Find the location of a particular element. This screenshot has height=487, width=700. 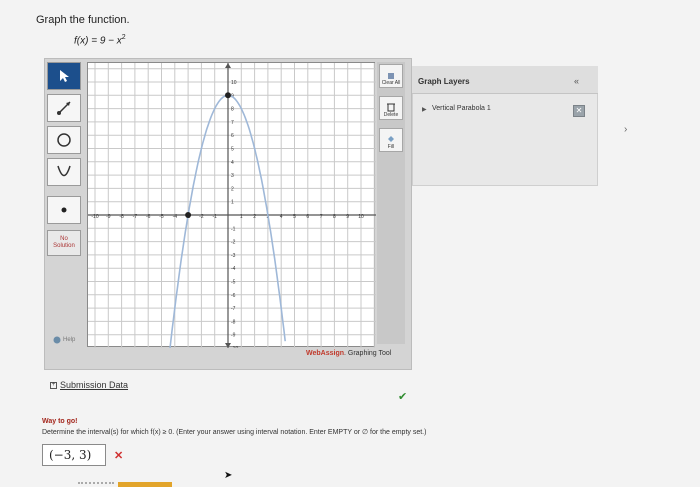

layer-name: Vertical Parabola 1 is located at coordinates (461, 108).